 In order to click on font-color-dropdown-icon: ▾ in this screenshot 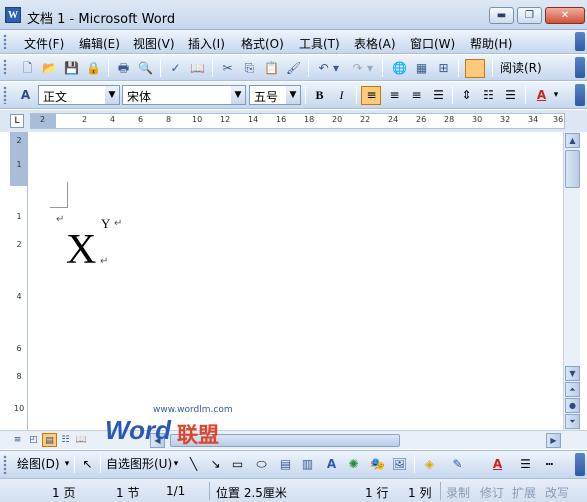, I will do `click(556, 95)`.